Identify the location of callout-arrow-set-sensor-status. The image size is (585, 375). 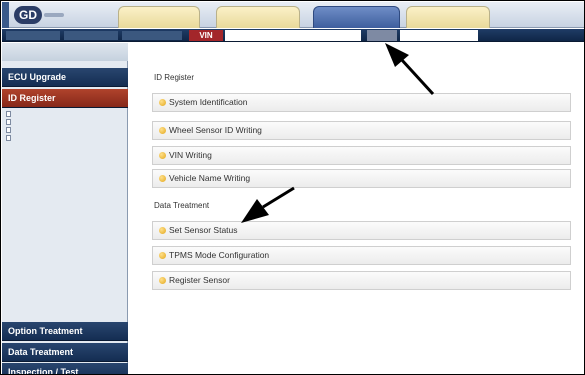
(268, 204).